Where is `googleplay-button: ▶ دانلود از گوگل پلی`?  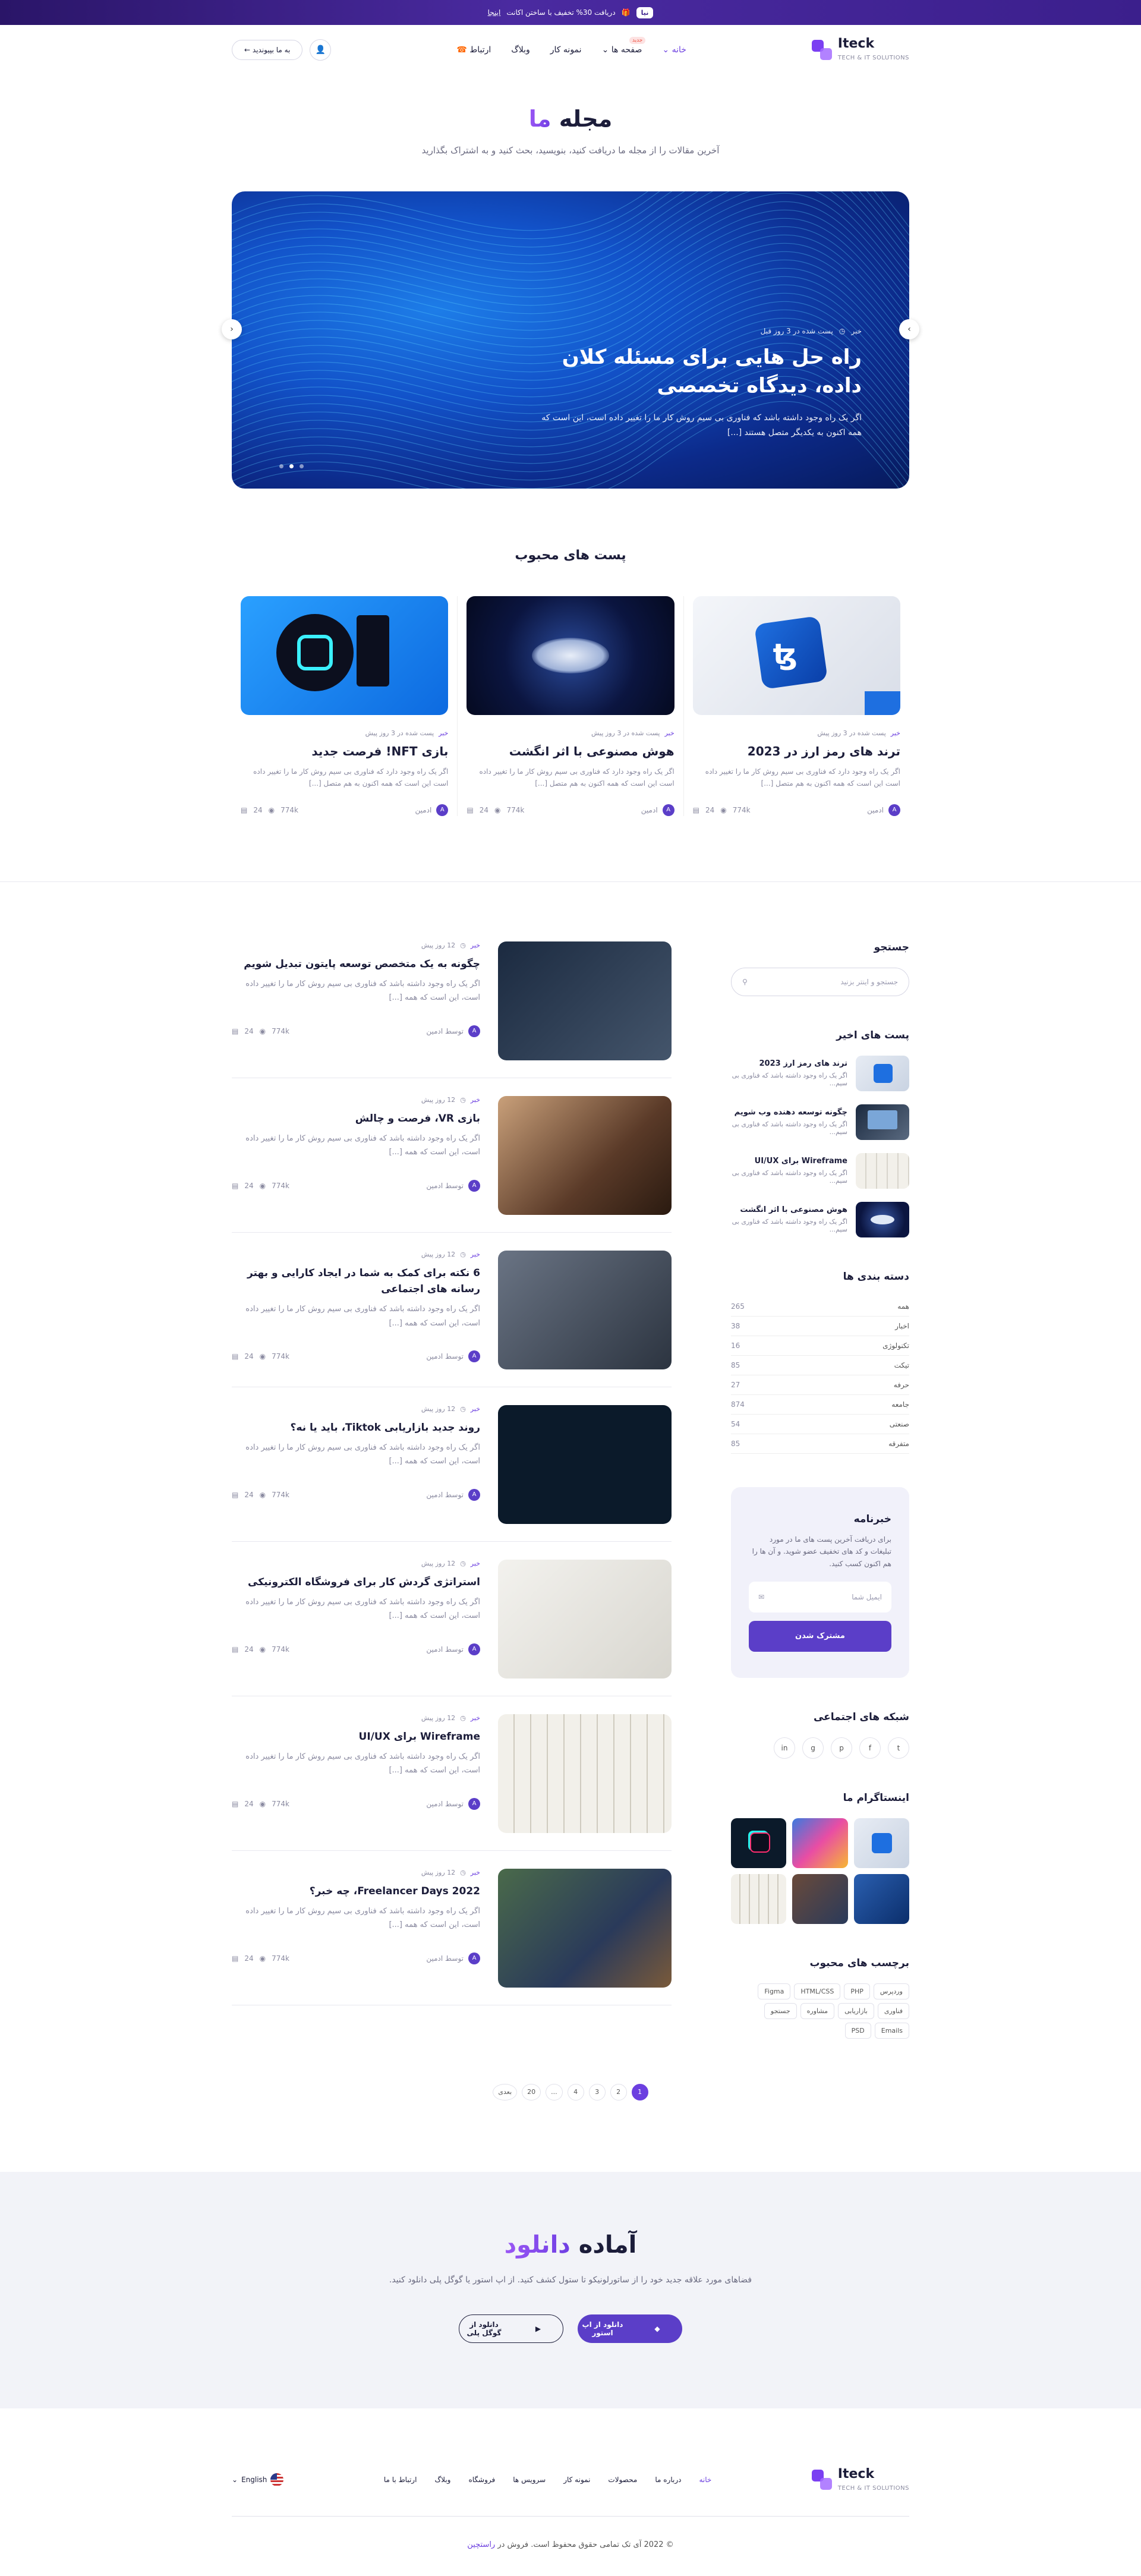
googleplay-button: ▶ دانلود از گوگل پلی is located at coordinates (511, 2328).